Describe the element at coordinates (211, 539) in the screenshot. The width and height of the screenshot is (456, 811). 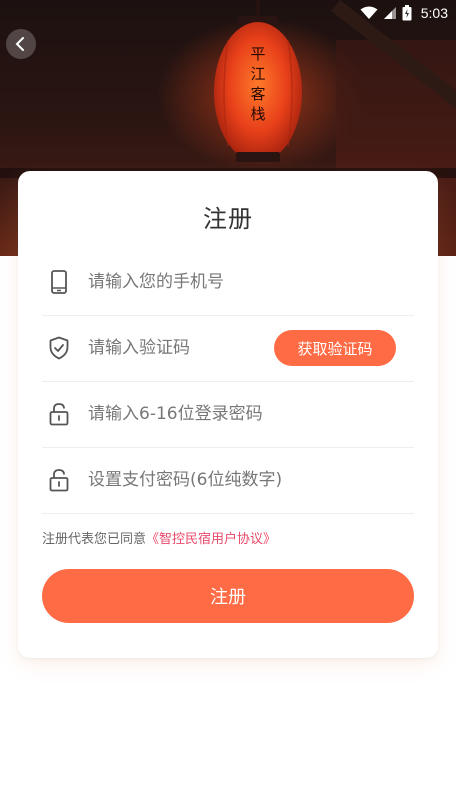
I see `agreement-link: 《智控民宿用户协议》` at that location.